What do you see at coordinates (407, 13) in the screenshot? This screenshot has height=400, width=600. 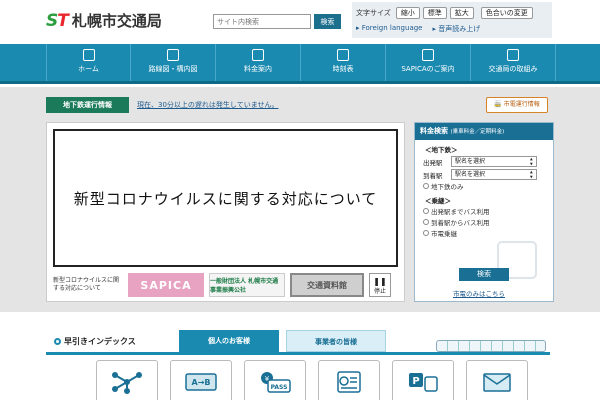 I see `text-size-small-button: 縮小` at bounding box center [407, 13].